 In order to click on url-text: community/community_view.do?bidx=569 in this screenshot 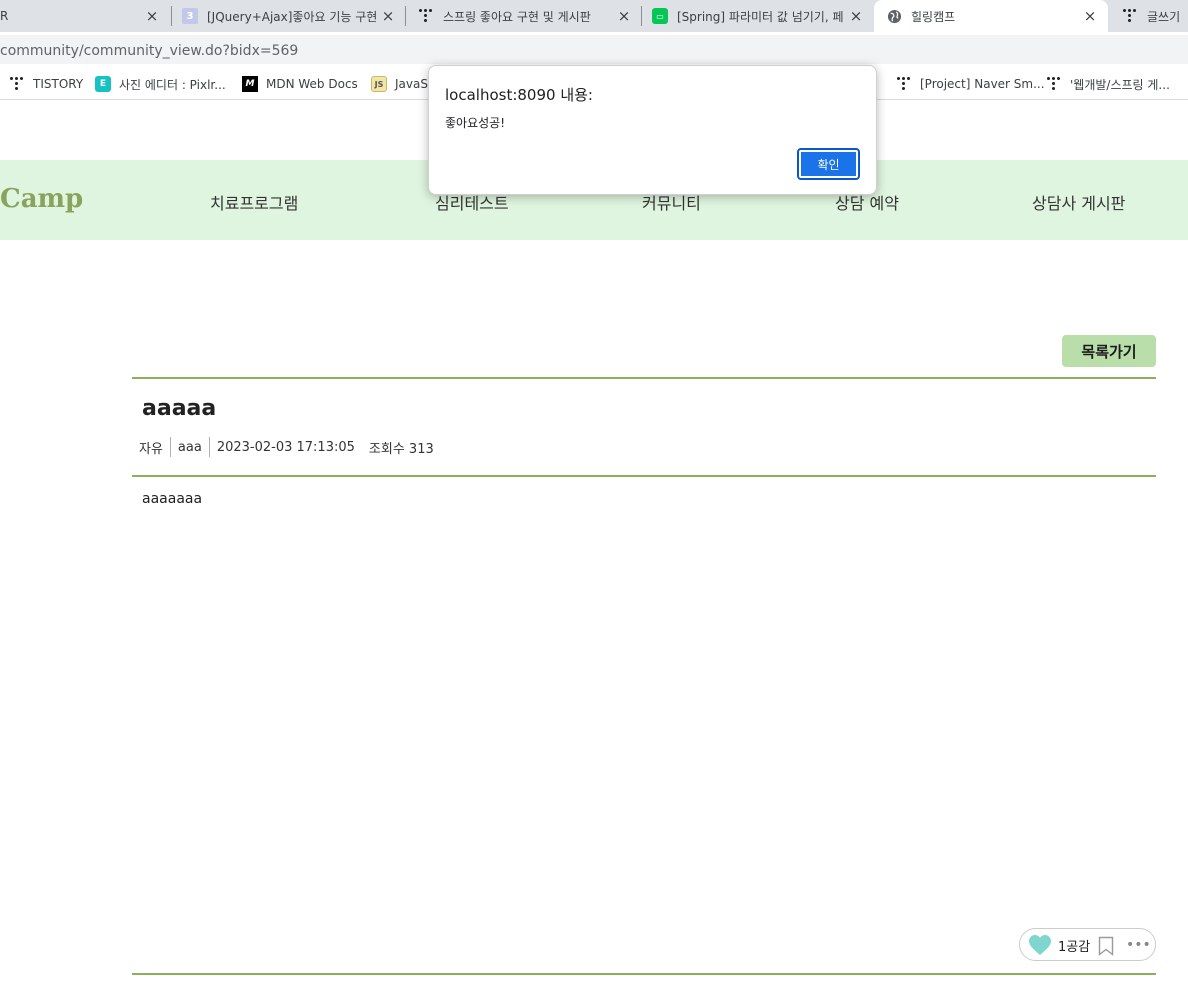, I will do `click(149, 51)`.